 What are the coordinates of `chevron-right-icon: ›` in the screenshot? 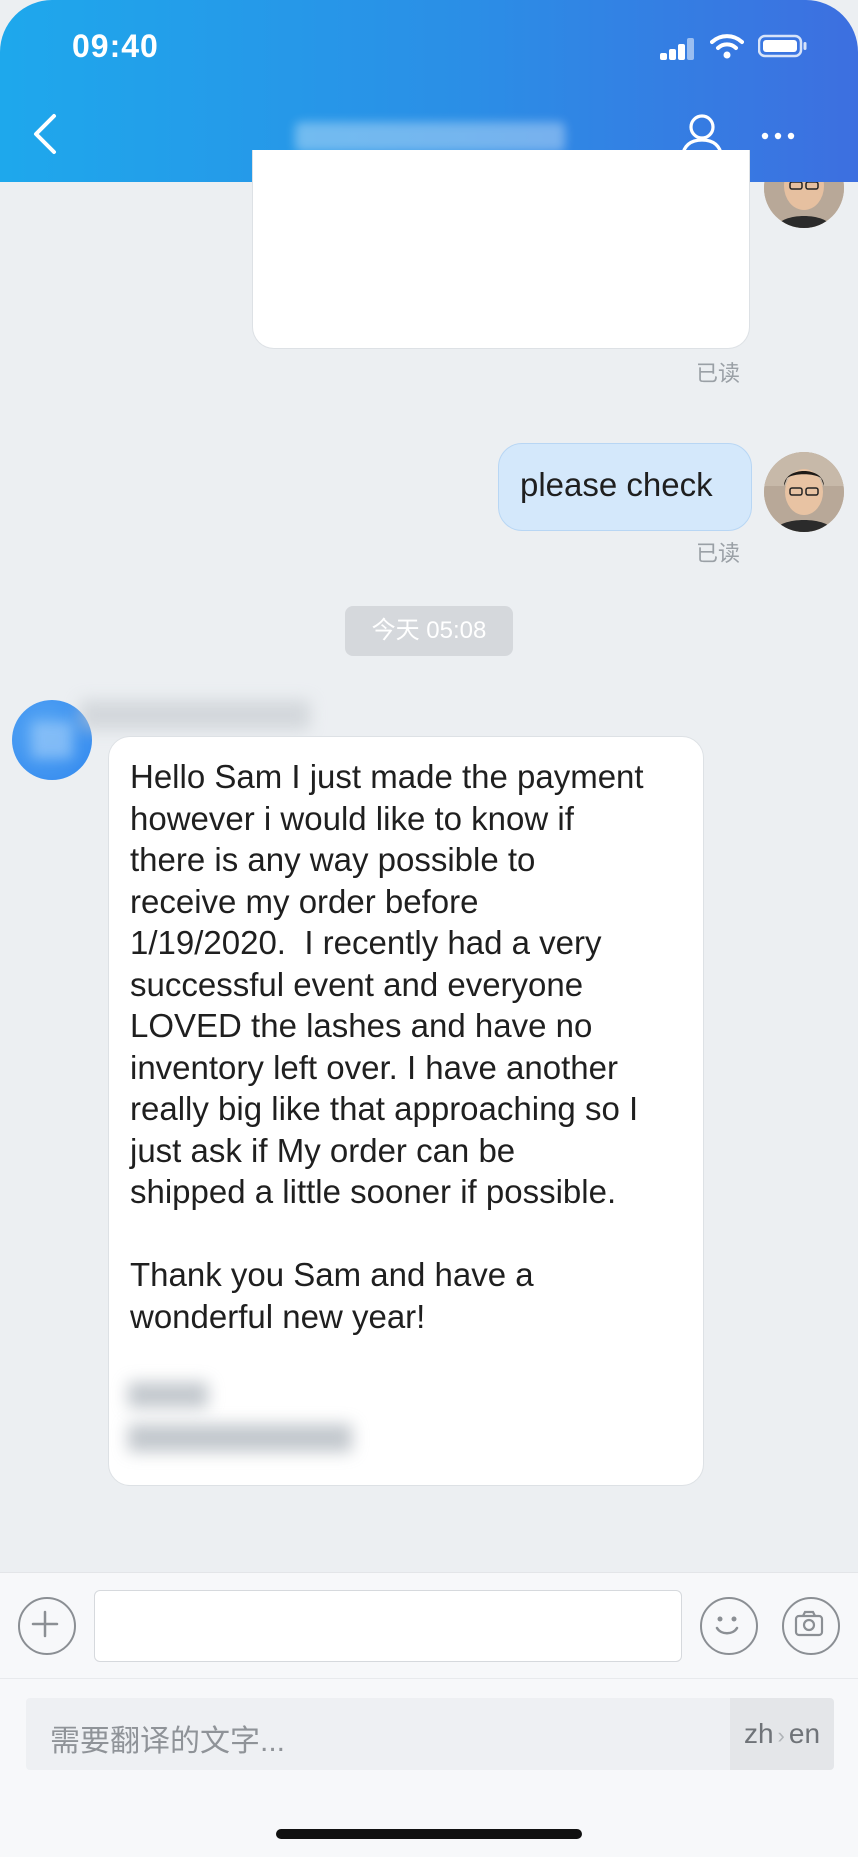 It's located at (781, 1735).